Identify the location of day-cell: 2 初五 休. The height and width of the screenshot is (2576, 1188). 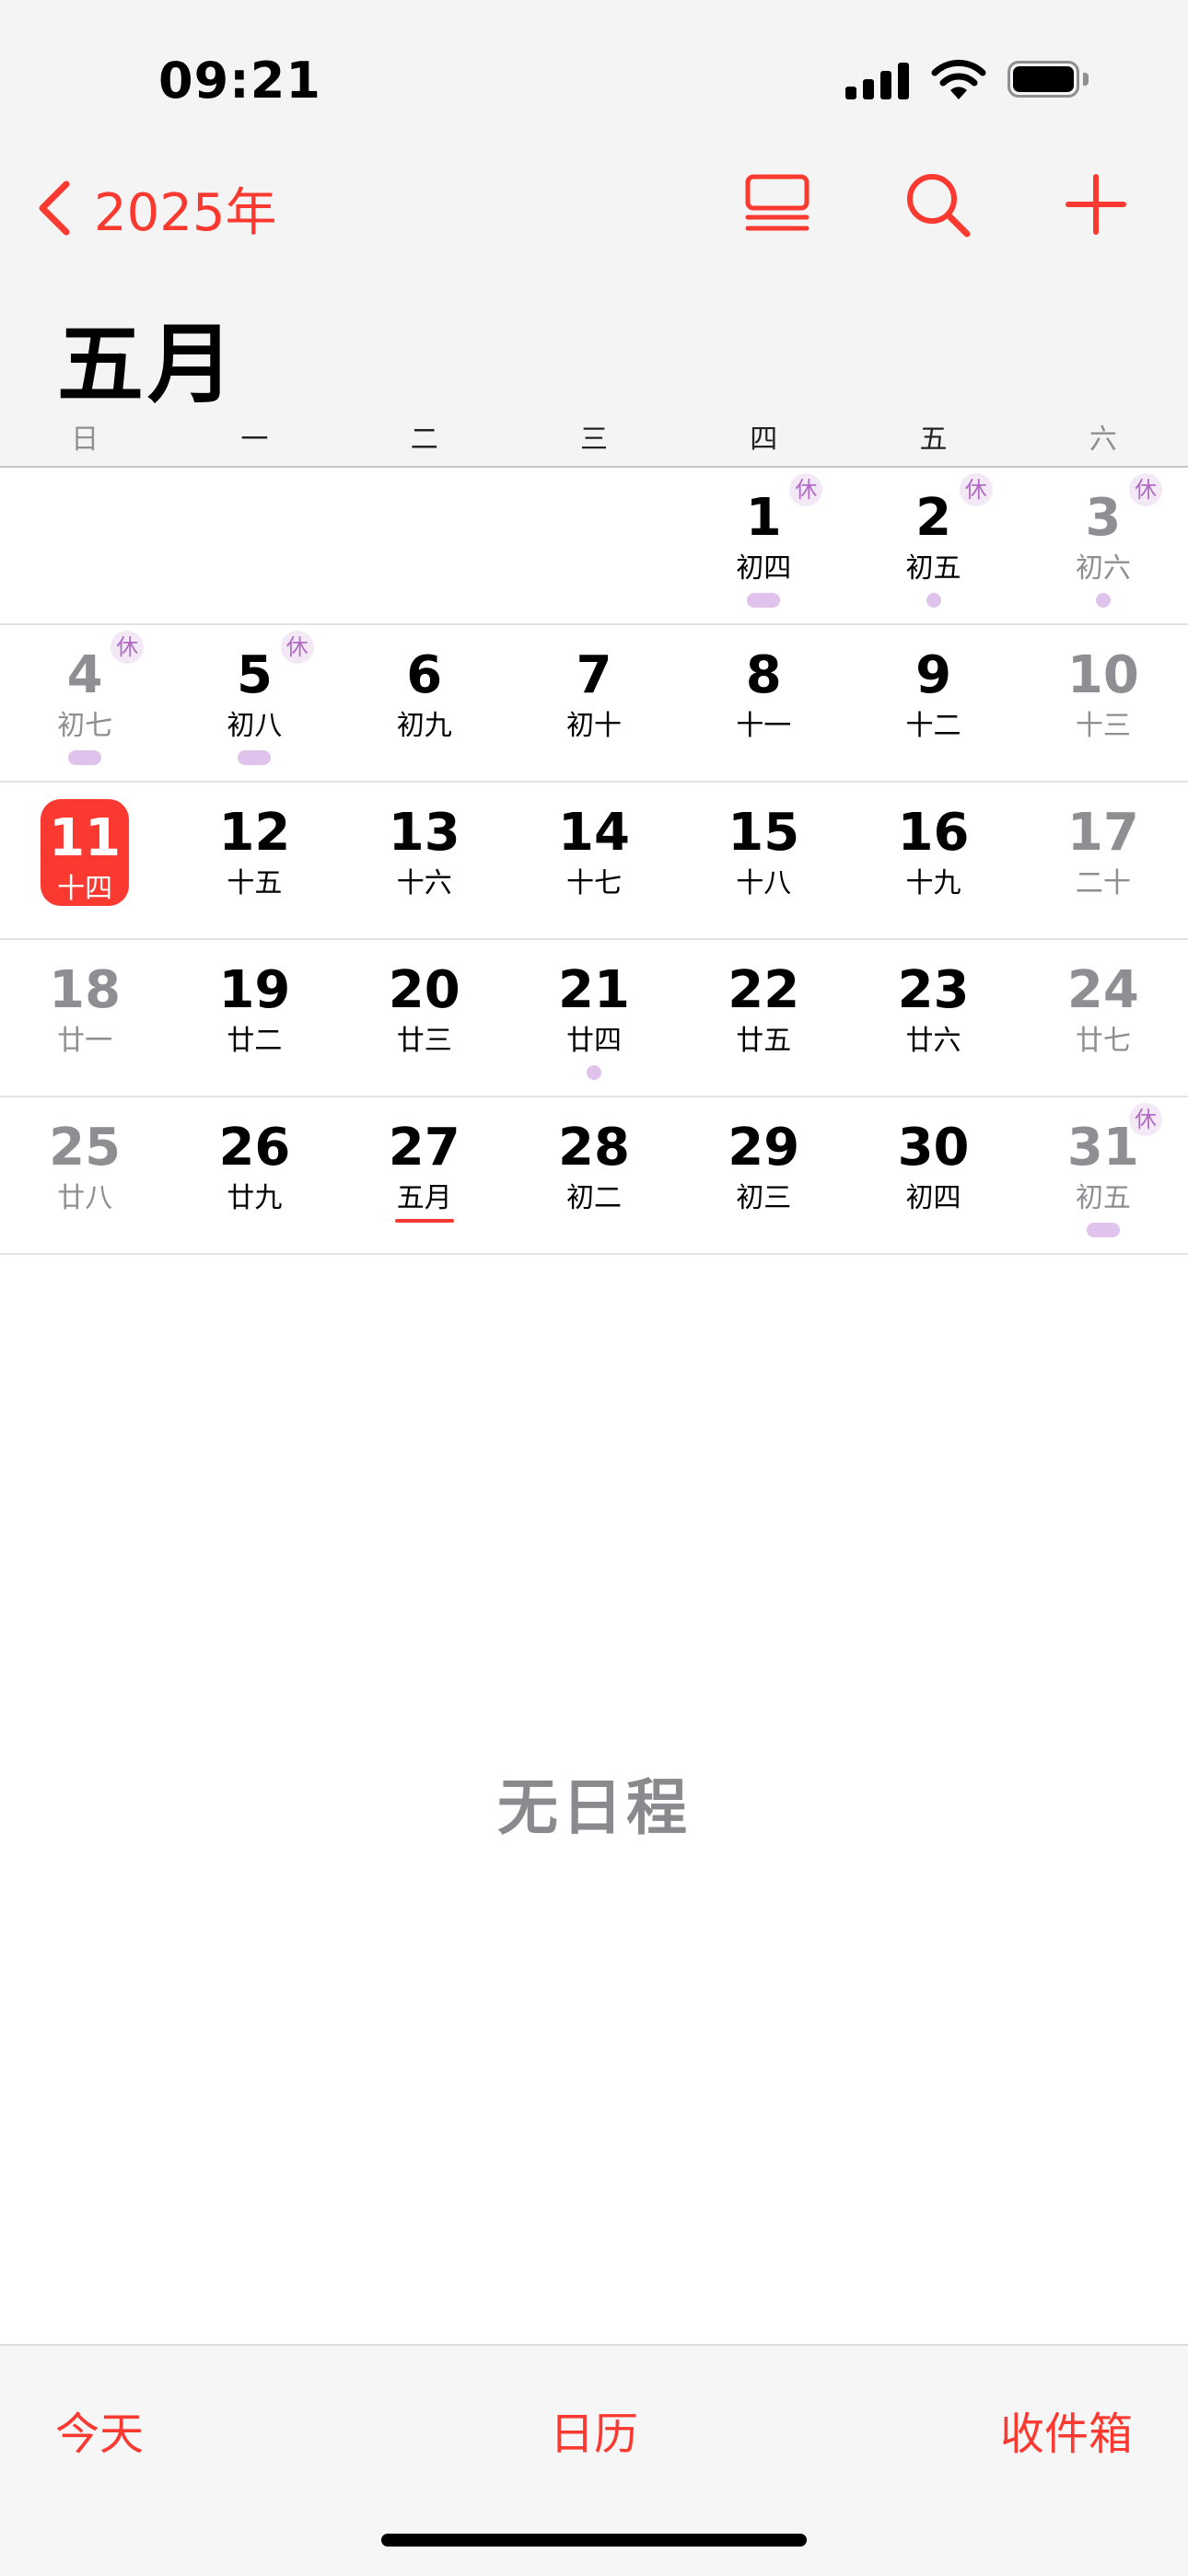
(933, 545).